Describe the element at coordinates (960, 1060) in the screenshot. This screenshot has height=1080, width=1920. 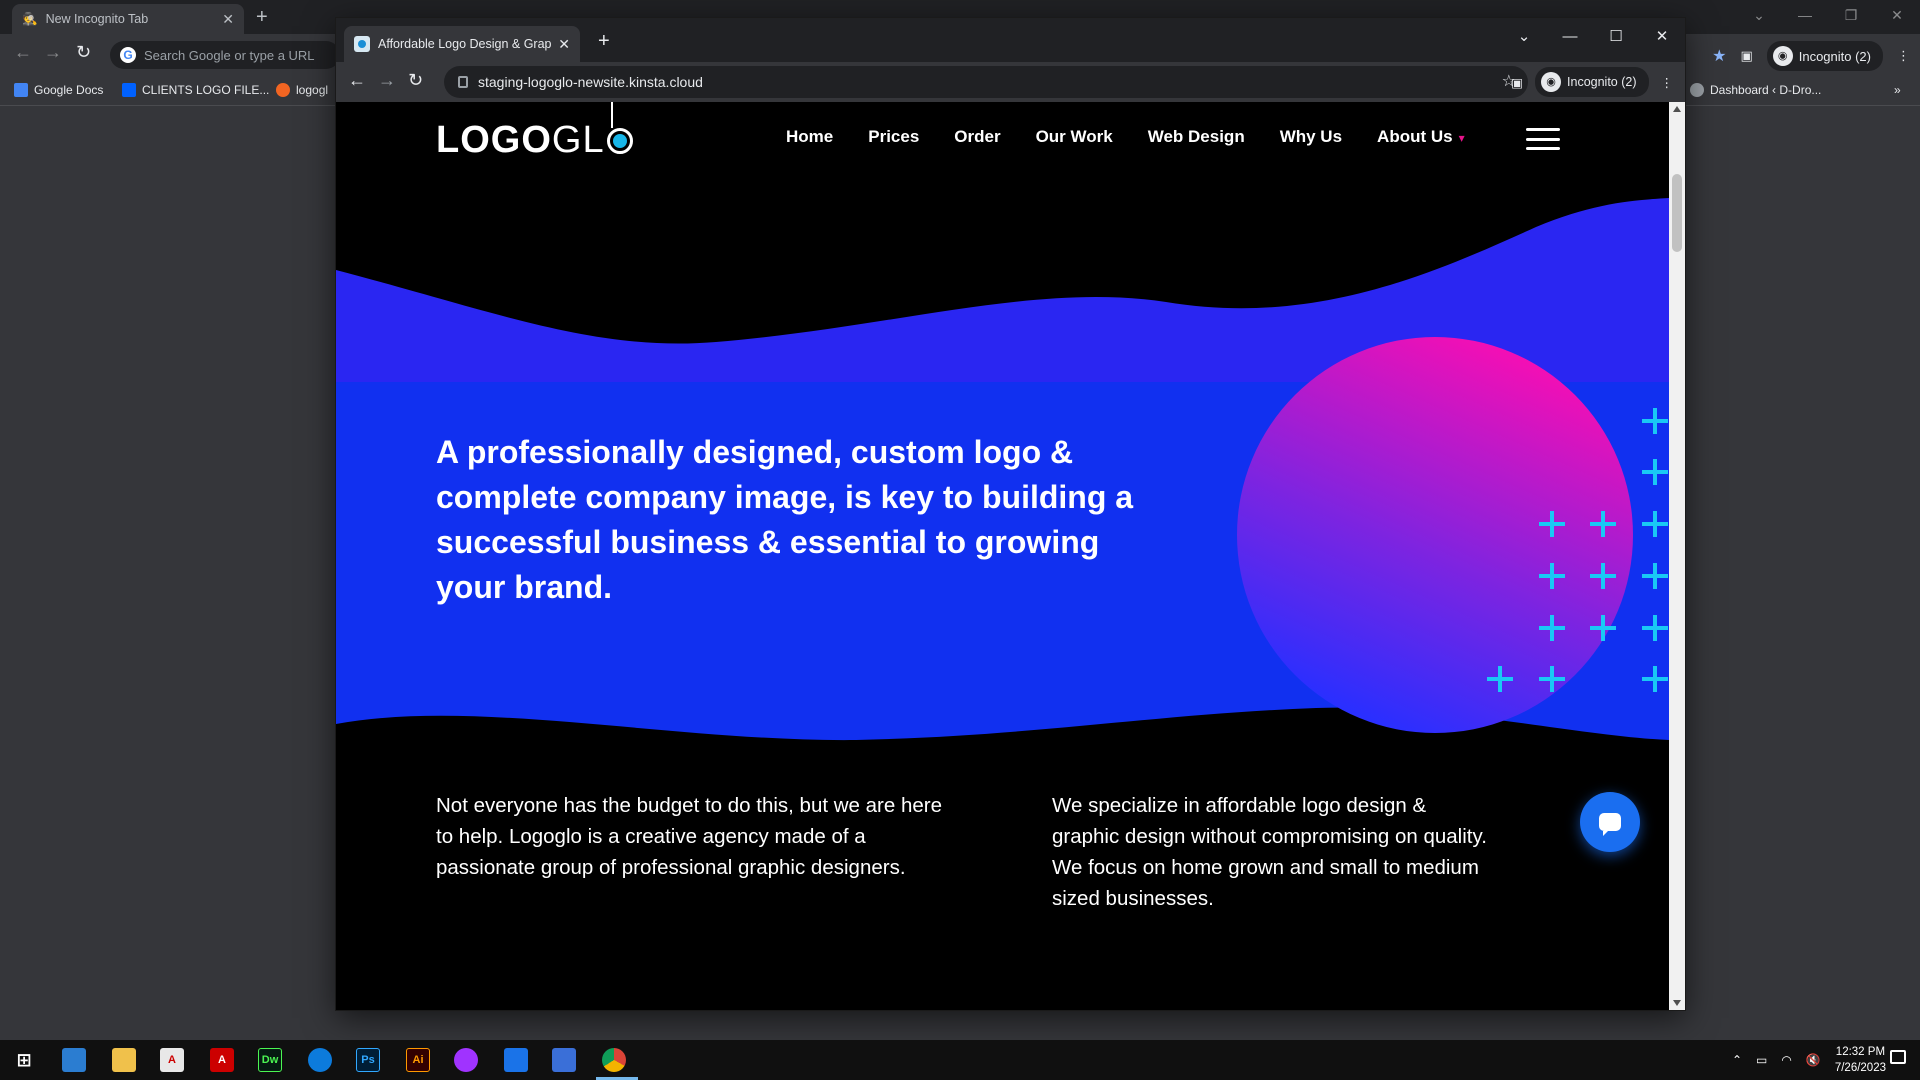
I see `windows-taskbar: ⊞ A A Dw Ps Ai` at that location.